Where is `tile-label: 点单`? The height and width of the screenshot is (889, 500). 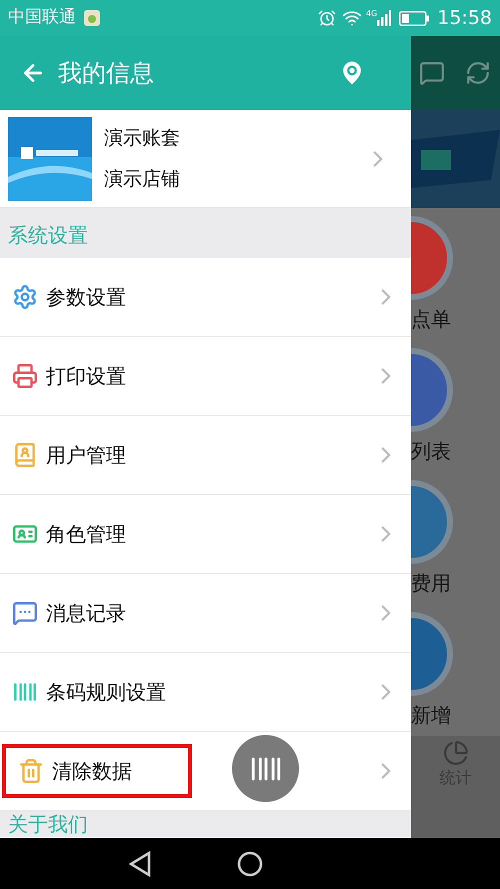
tile-label: 点单 is located at coordinates (431, 319).